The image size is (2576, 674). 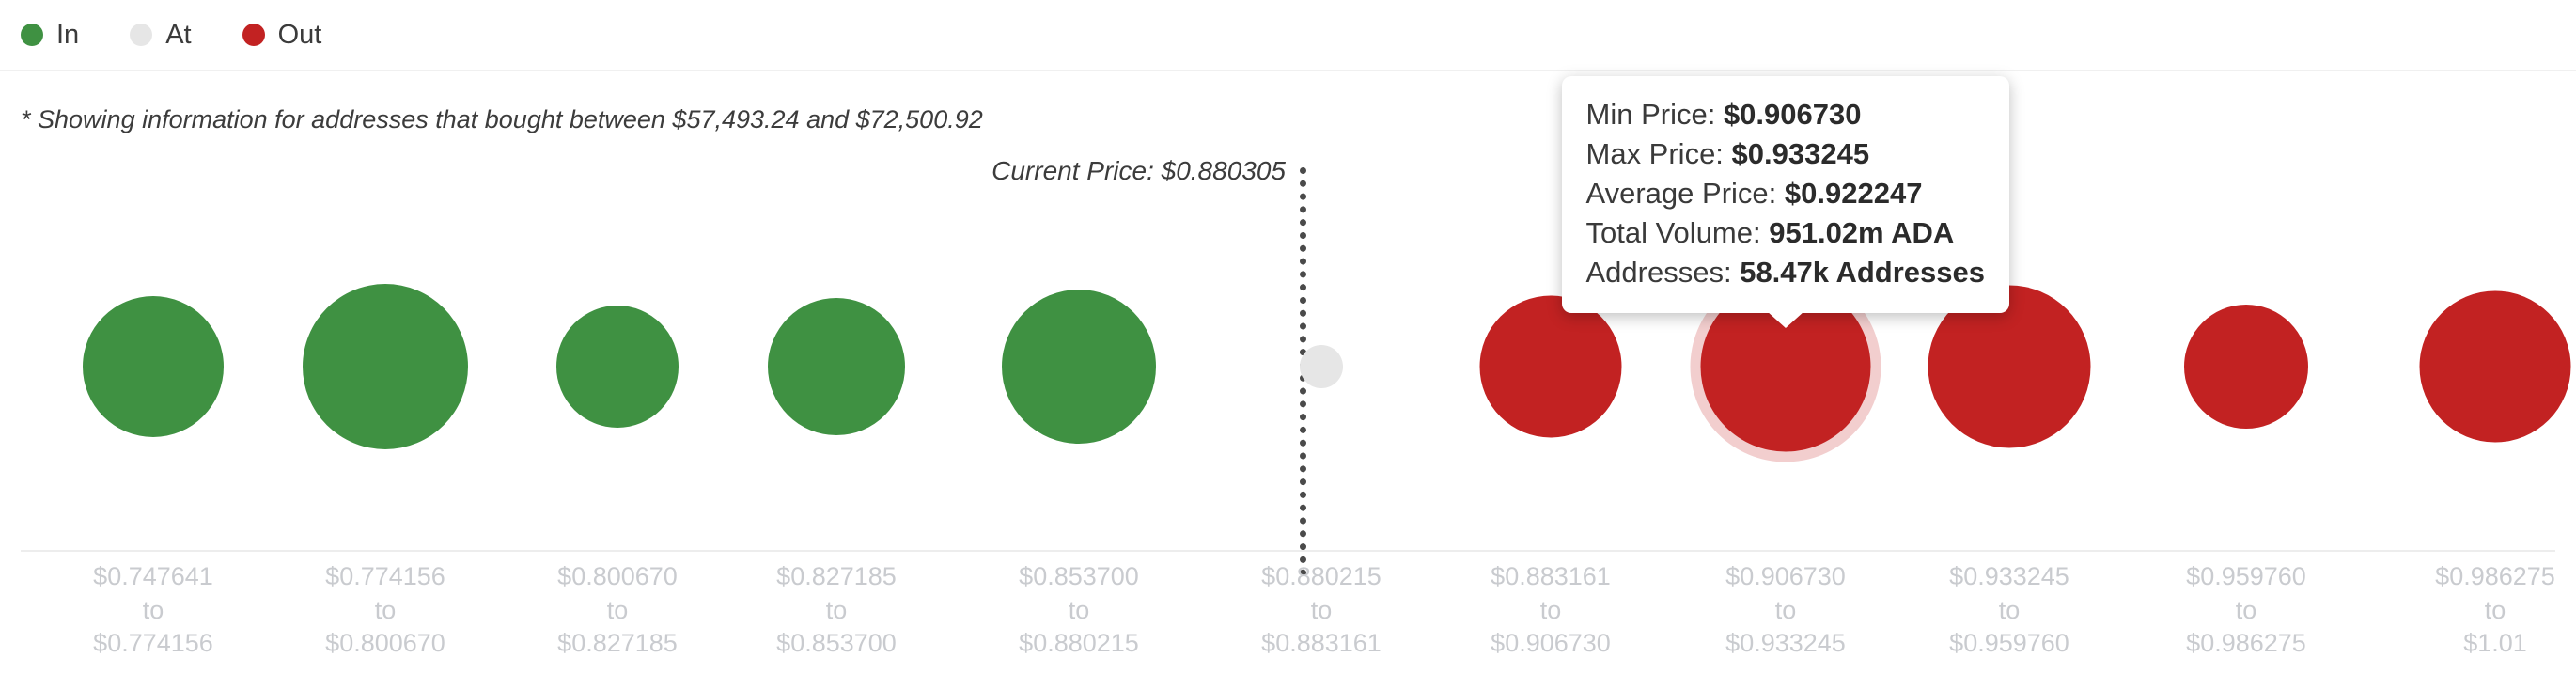 What do you see at coordinates (2495, 643) in the screenshot?
I see `tick-high-value: $1.01` at bounding box center [2495, 643].